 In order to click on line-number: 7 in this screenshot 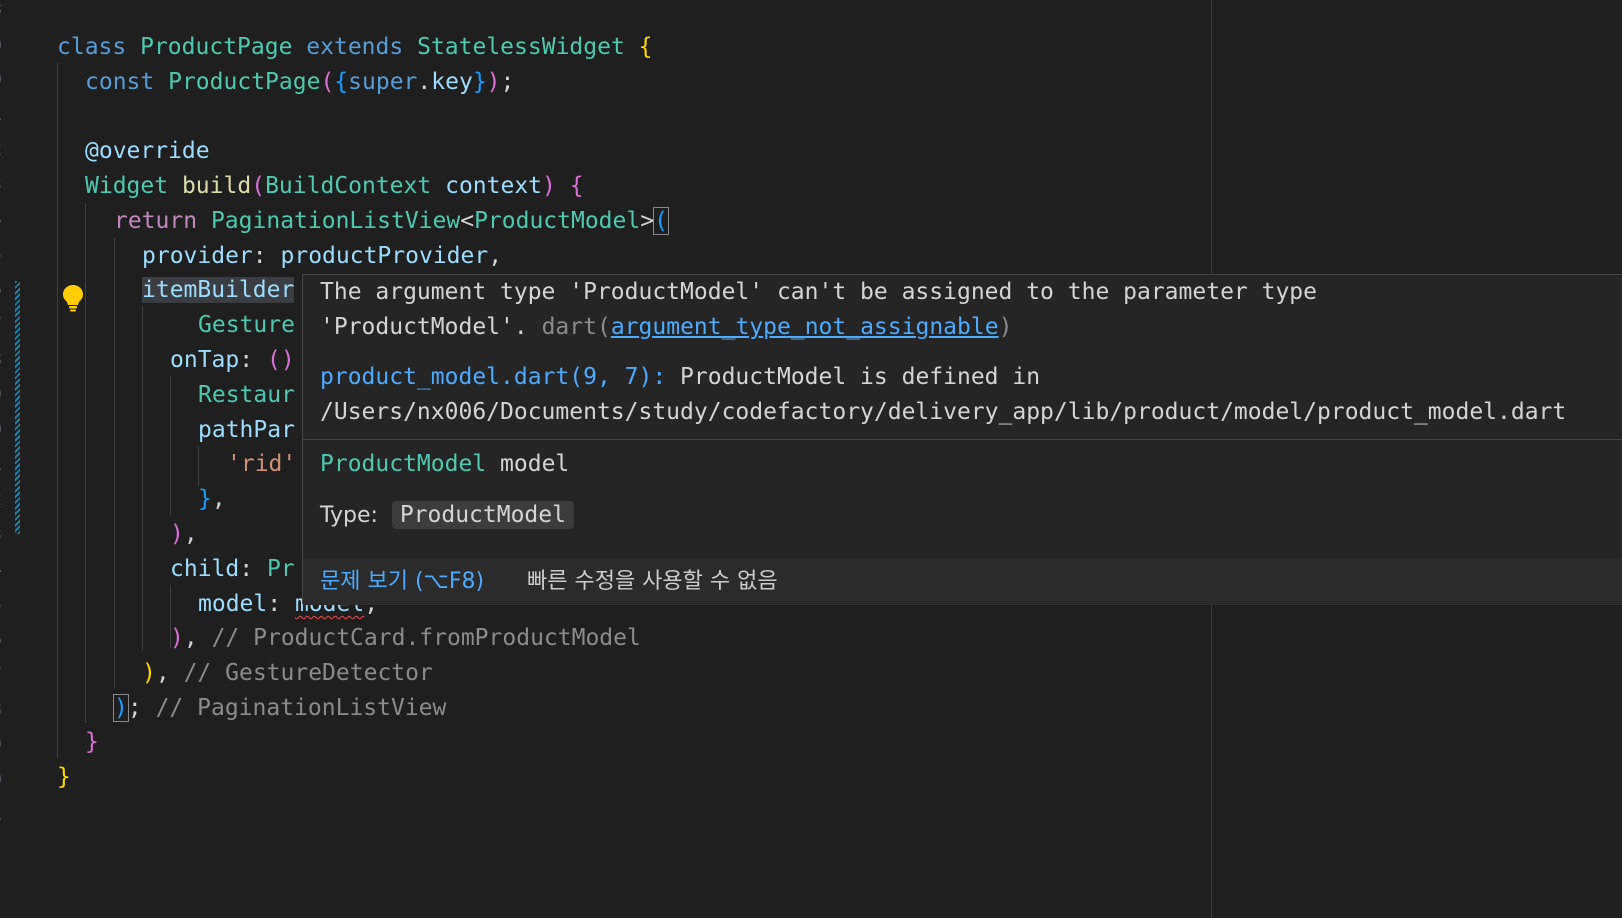, I will do `click(1, 675)`.